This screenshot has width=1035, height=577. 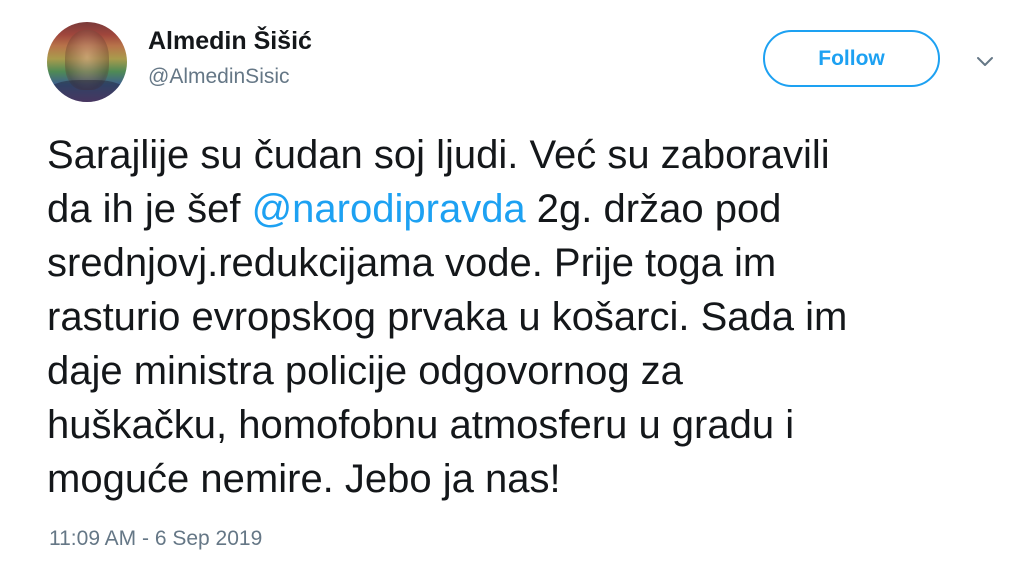 What do you see at coordinates (87, 62) in the screenshot?
I see `avatar` at bounding box center [87, 62].